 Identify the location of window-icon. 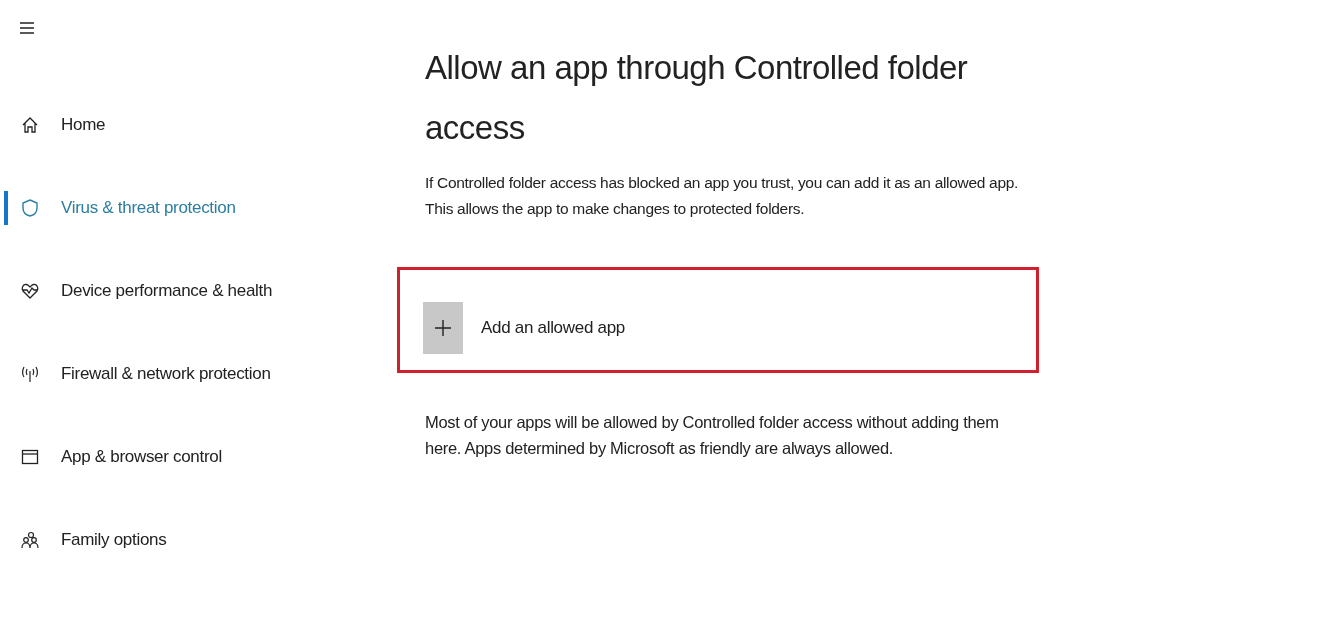
(30, 457).